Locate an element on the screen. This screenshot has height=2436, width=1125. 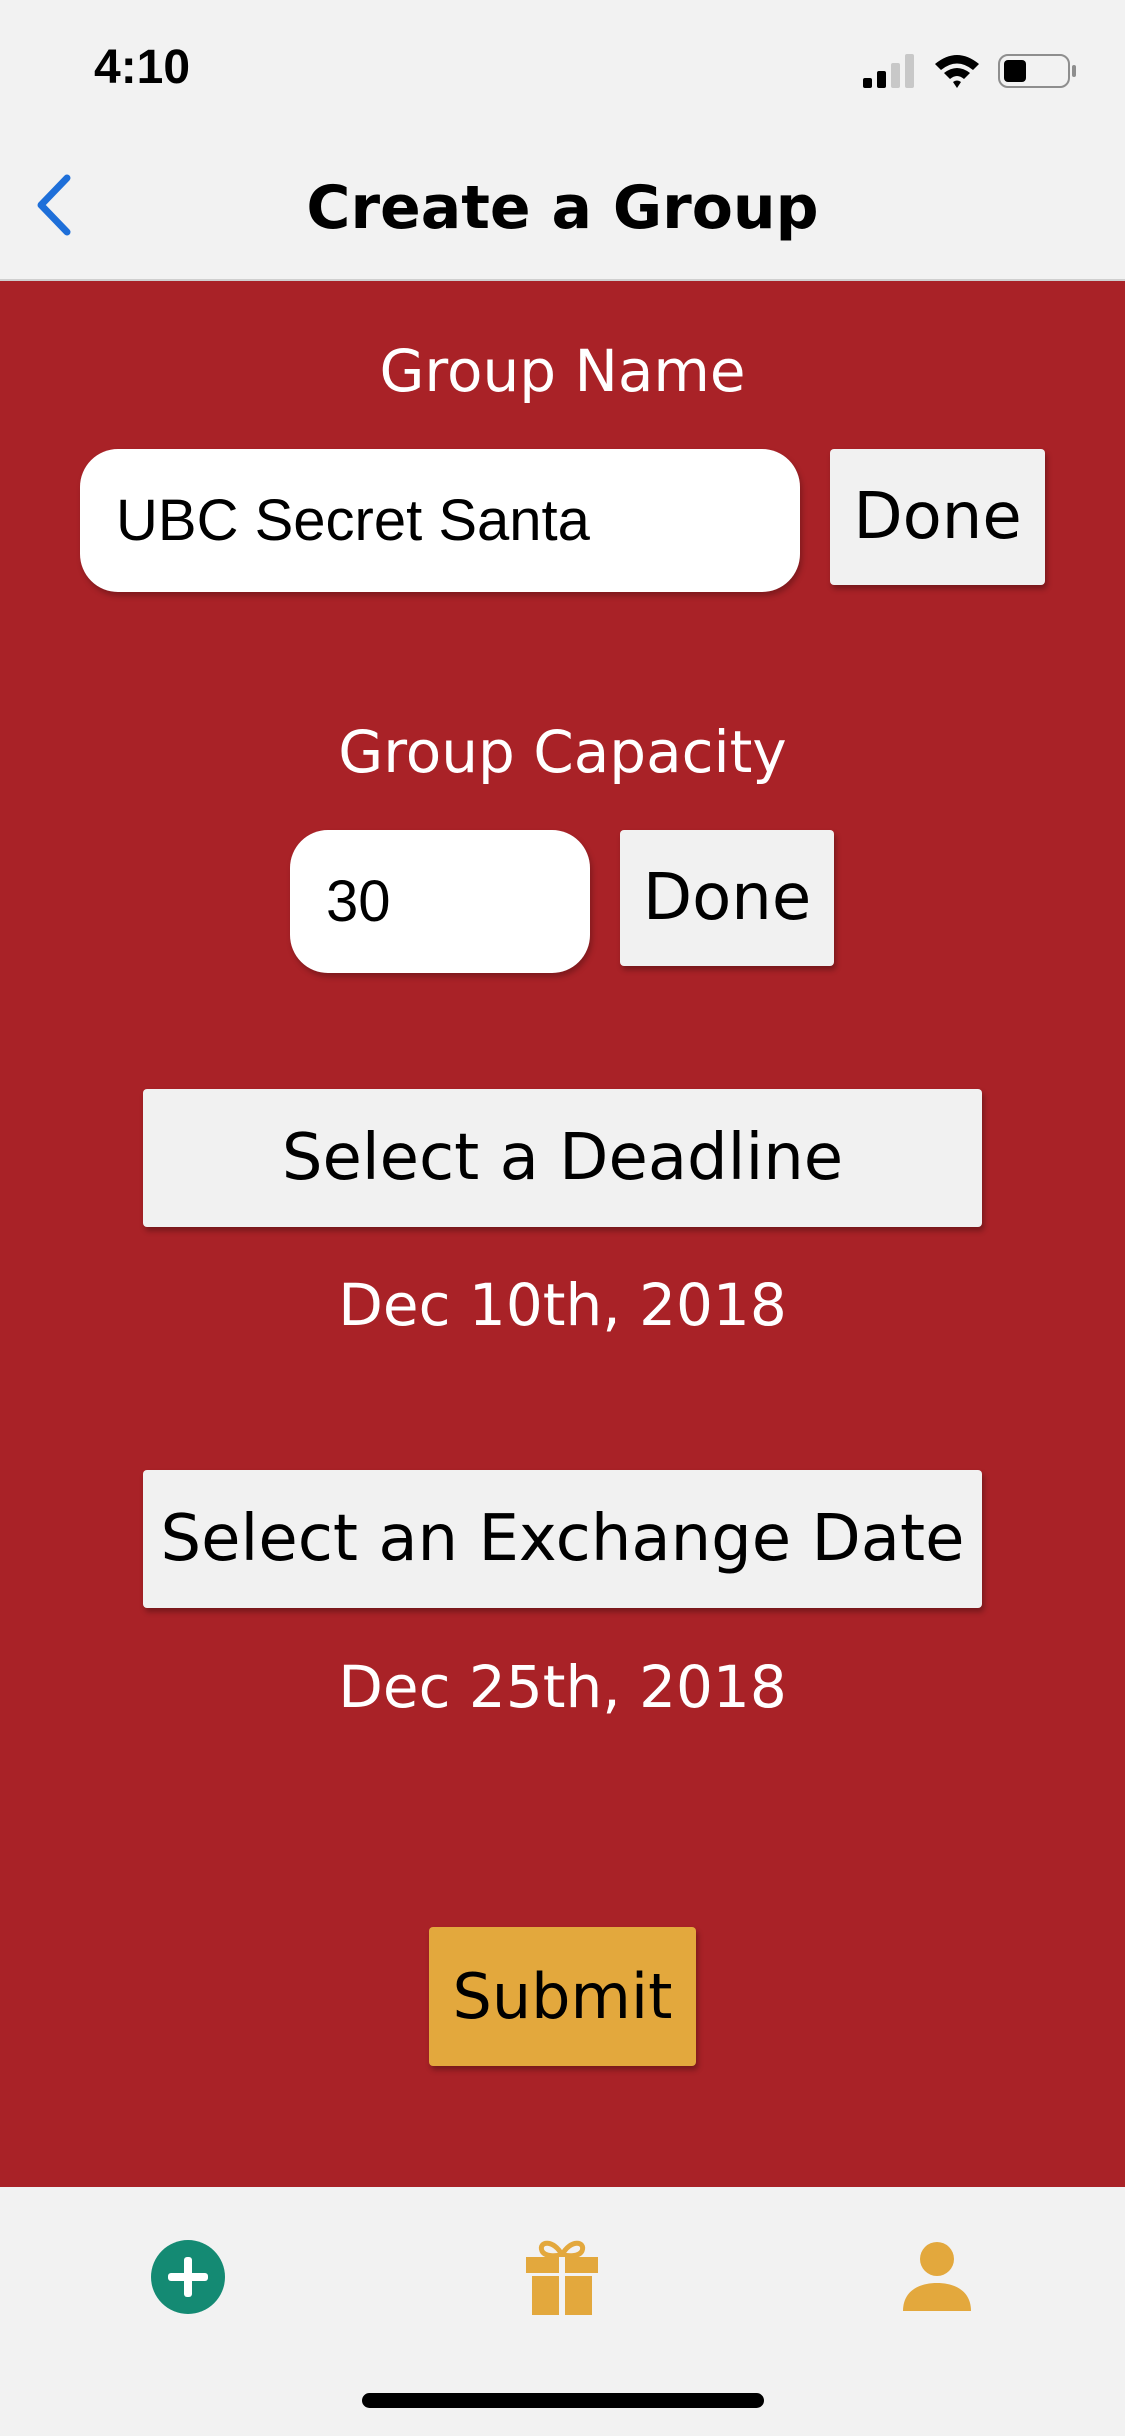
tab-create-group is located at coordinates (188, 2277).